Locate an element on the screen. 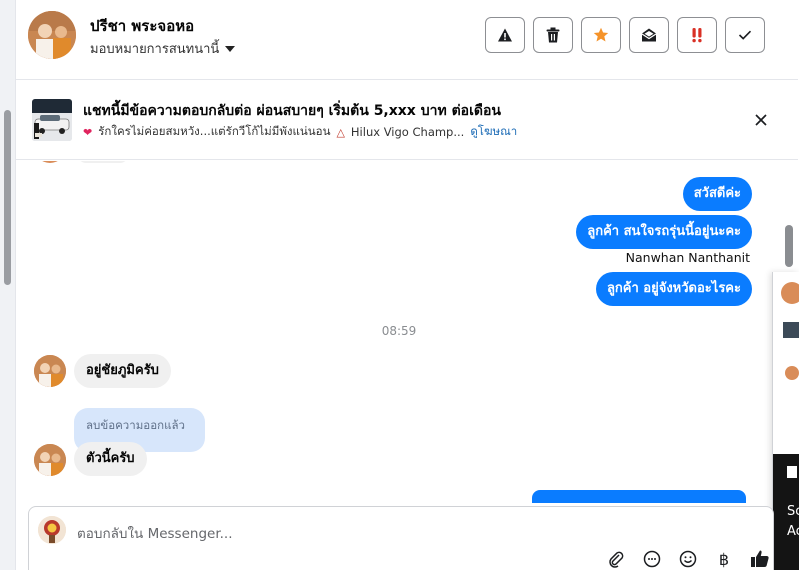 This screenshot has width=799, height=570. contact-avatar-partial is located at coordinates (50, 162).